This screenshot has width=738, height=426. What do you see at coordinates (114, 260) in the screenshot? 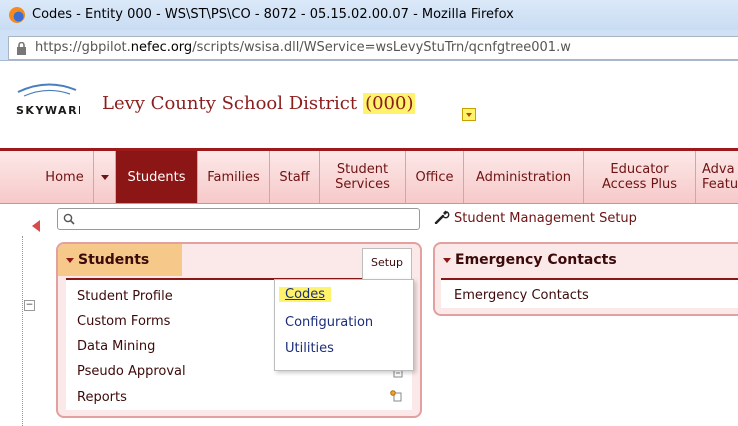
I see `students-panel-title: Students` at bounding box center [114, 260].